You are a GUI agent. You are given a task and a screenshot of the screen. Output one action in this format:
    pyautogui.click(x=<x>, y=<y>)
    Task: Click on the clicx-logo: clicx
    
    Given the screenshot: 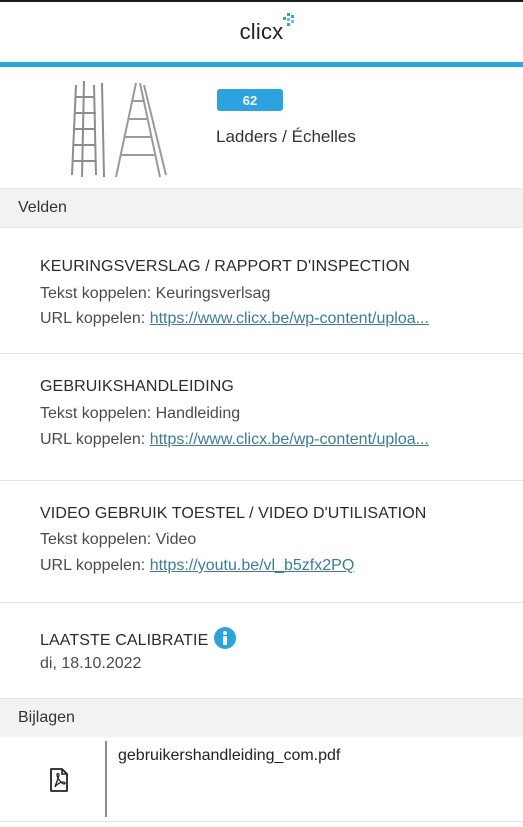 What is the action you would take?
    pyautogui.click(x=267, y=29)
    